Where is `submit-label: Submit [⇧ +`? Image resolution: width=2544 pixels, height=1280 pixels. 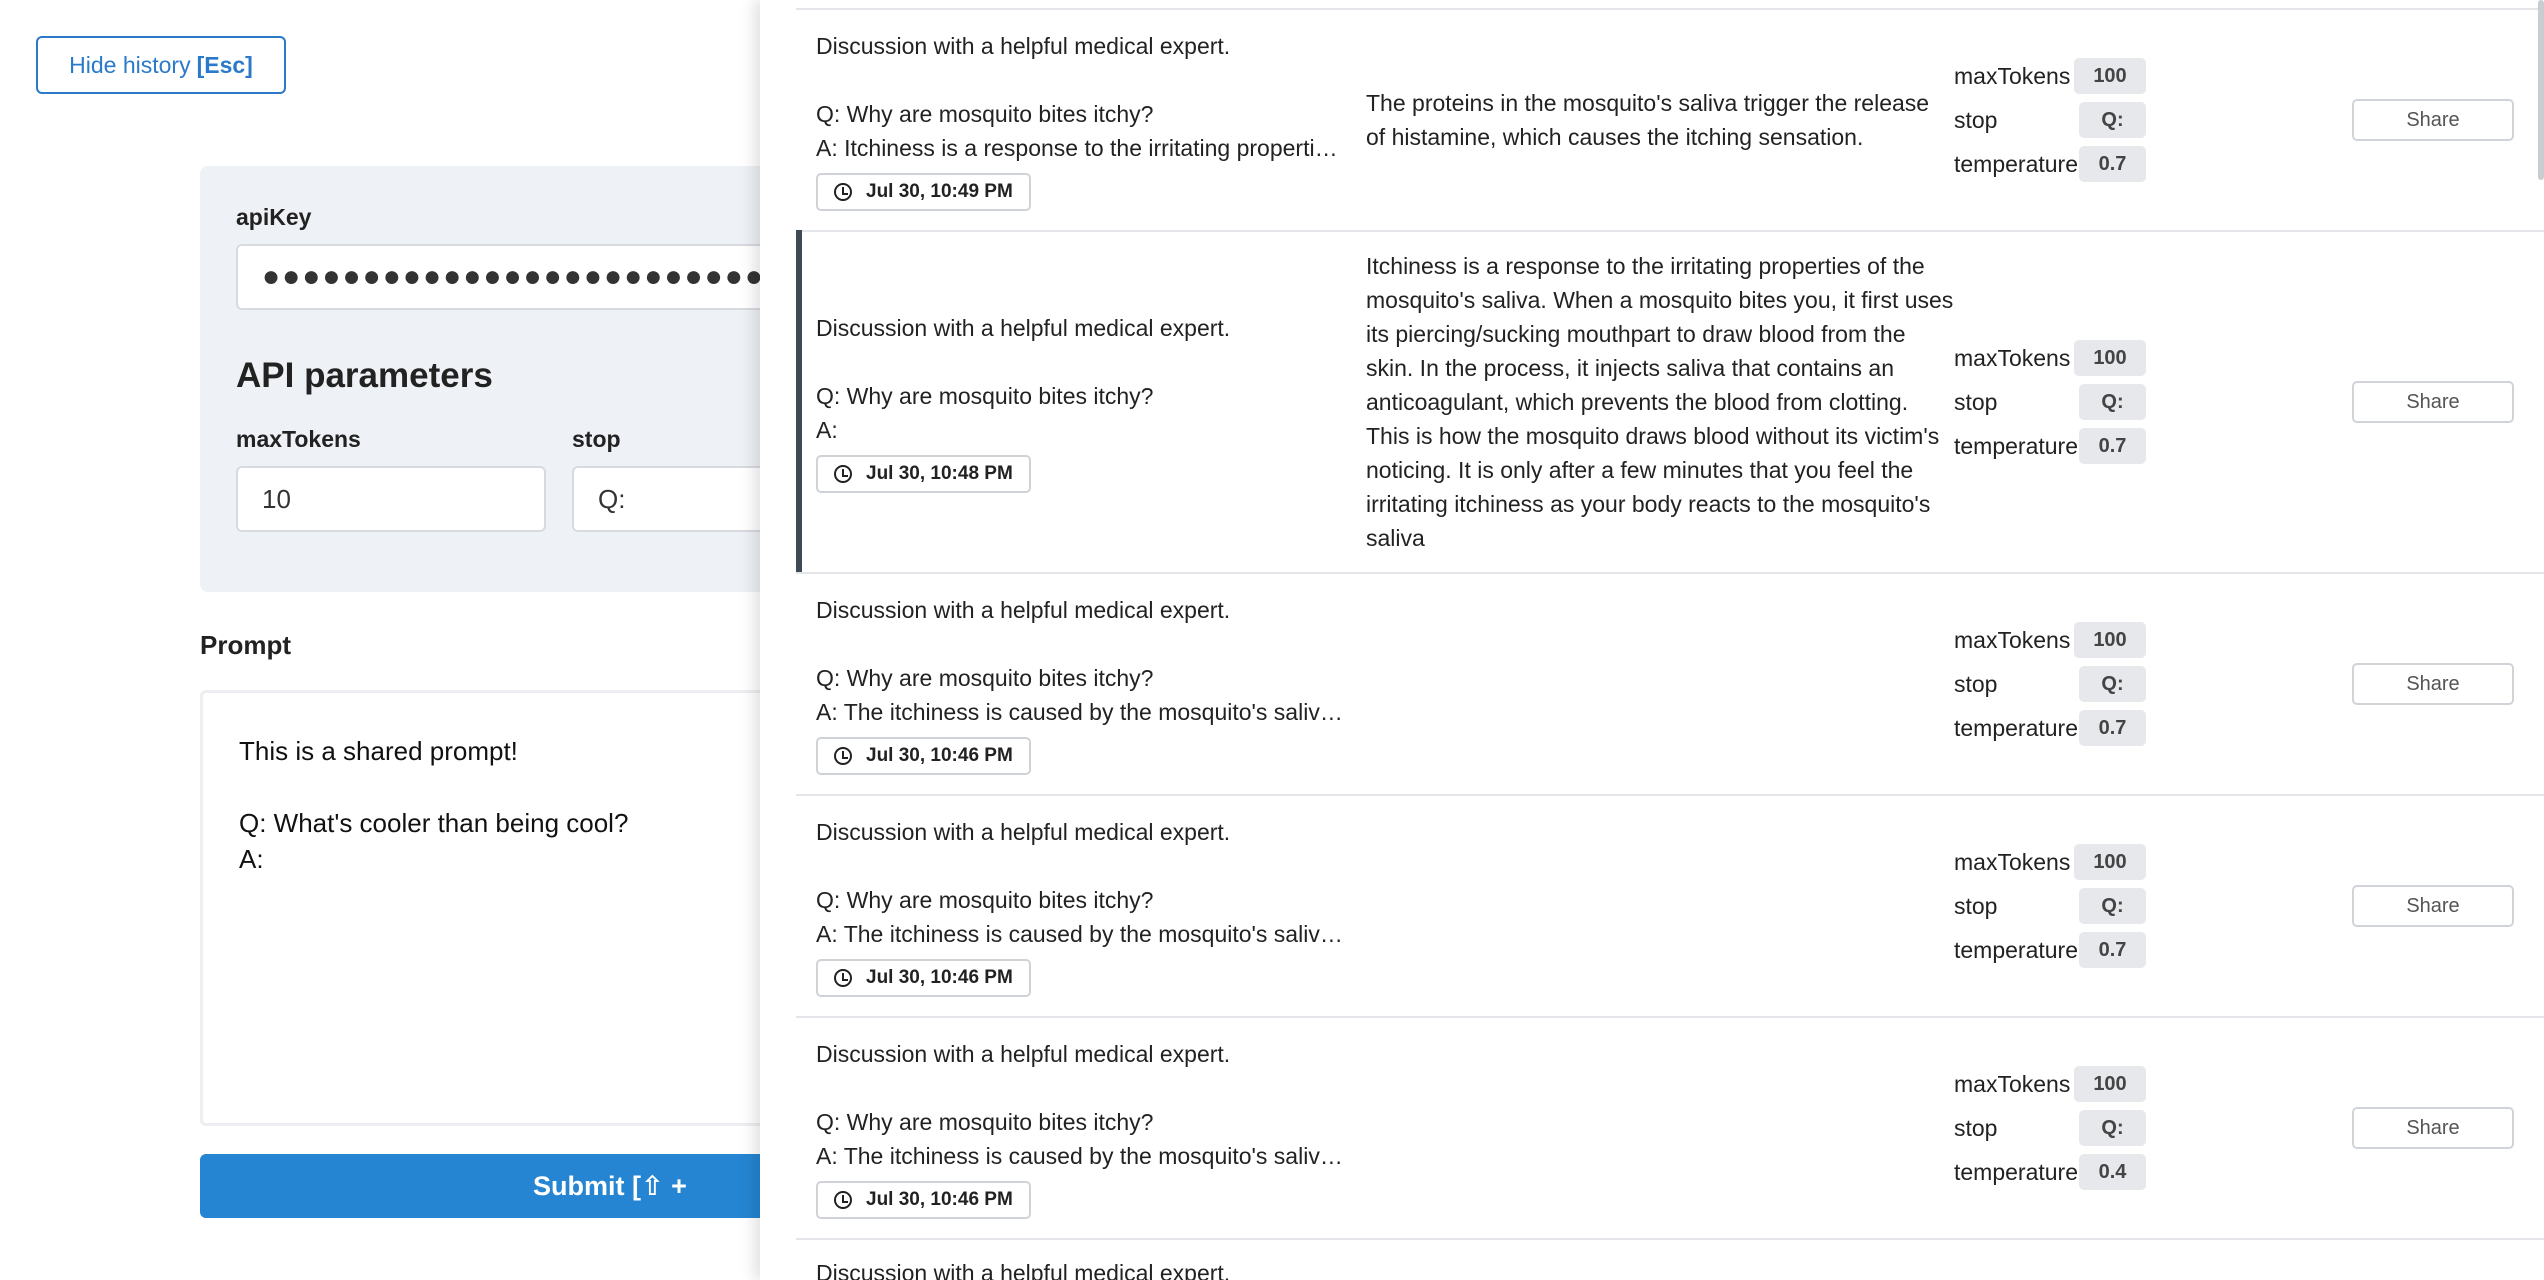 submit-label: Submit [⇧ + is located at coordinates (610, 1185).